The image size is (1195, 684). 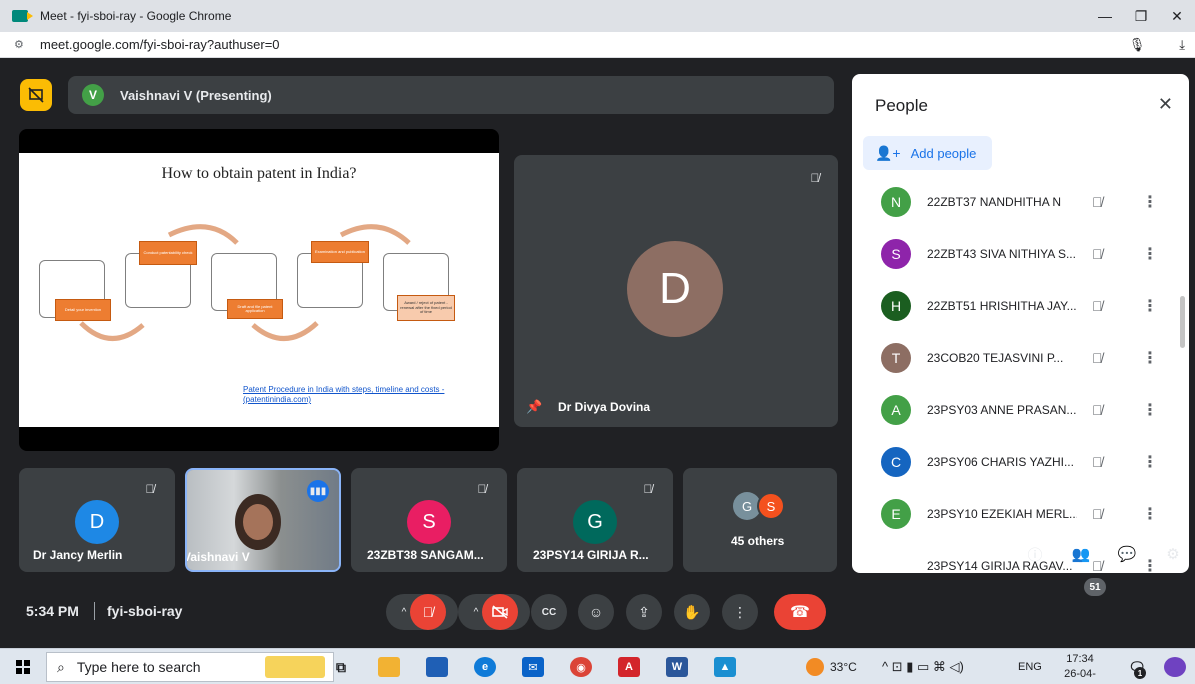 I want to click on emoji-reactions-button: ☺, so click(x=596, y=612).